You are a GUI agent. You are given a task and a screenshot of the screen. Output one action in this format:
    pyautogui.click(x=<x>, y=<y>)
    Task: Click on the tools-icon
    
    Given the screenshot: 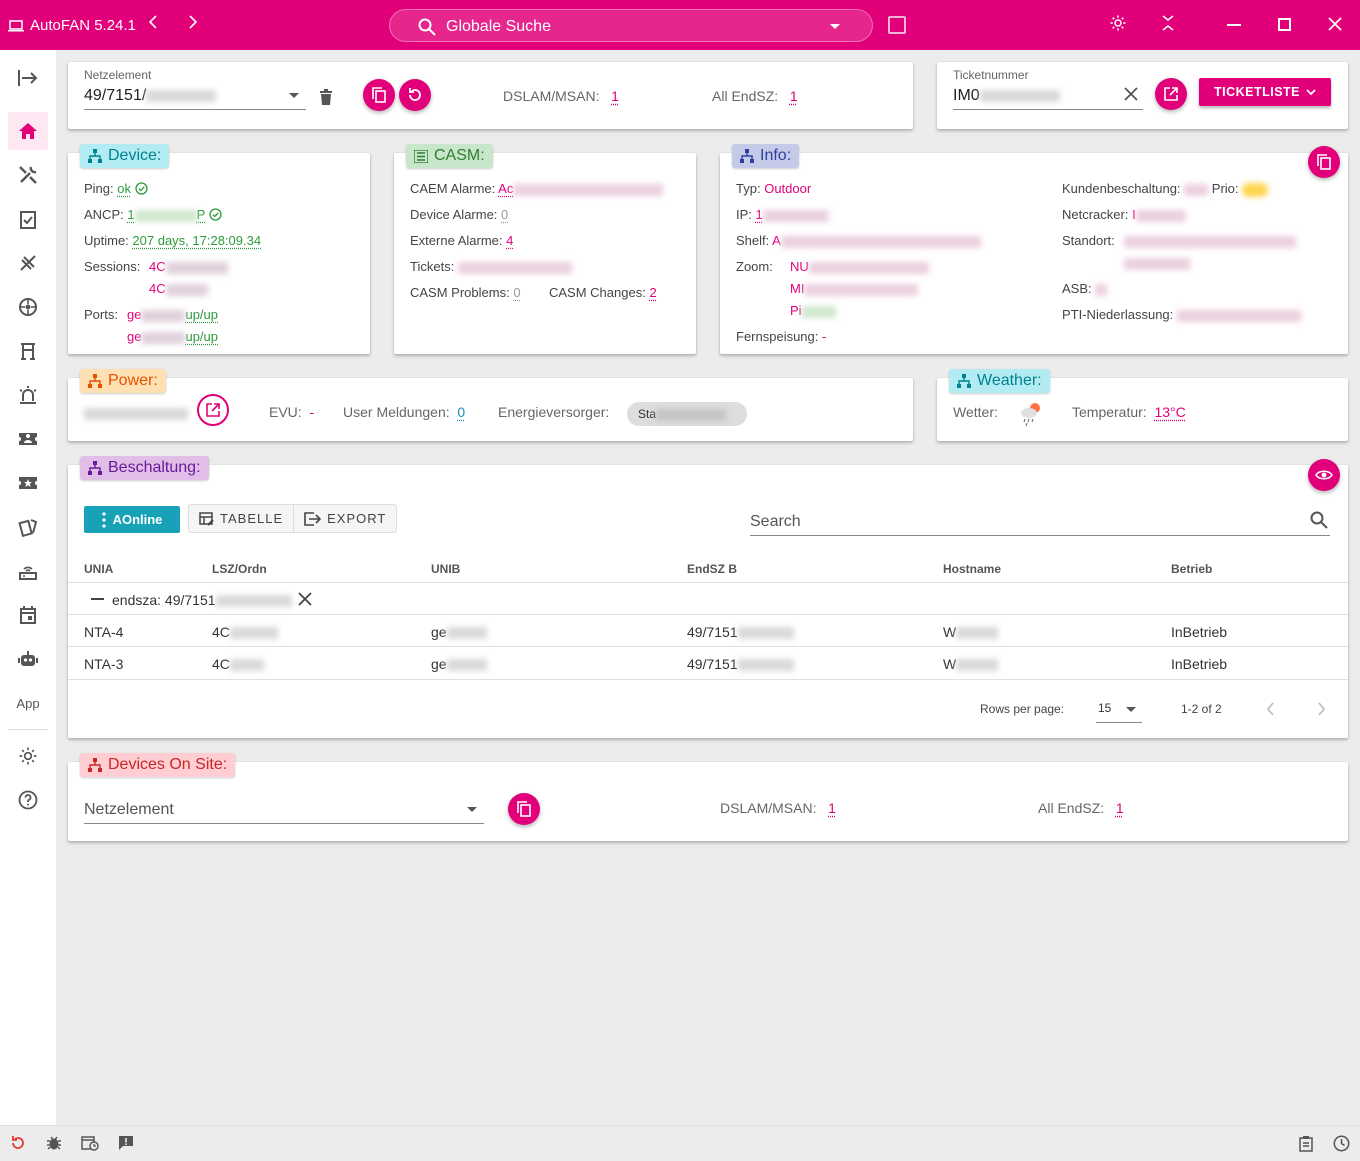 What is the action you would take?
    pyautogui.click(x=28, y=175)
    